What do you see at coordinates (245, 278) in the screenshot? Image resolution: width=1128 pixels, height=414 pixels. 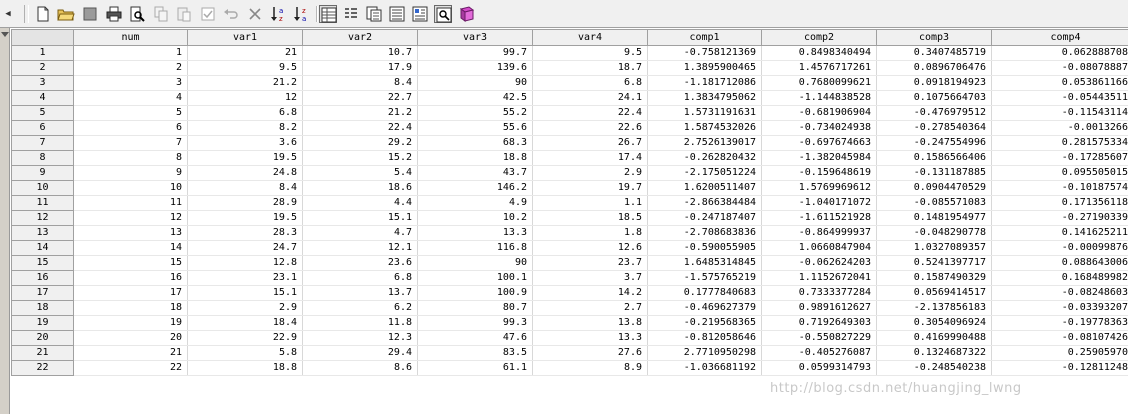 I see `cell-var1: 23.1` at bounding box center [245, 278].